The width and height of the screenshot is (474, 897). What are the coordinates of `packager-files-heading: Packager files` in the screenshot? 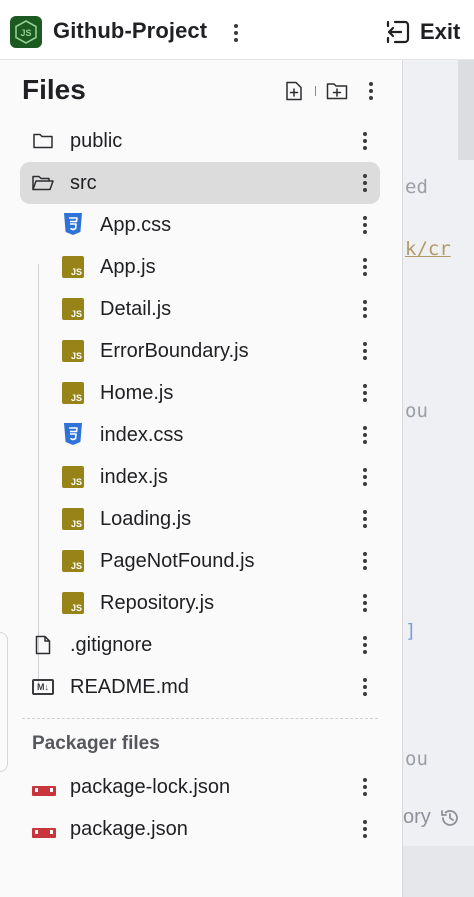 It's located at (96, 743).